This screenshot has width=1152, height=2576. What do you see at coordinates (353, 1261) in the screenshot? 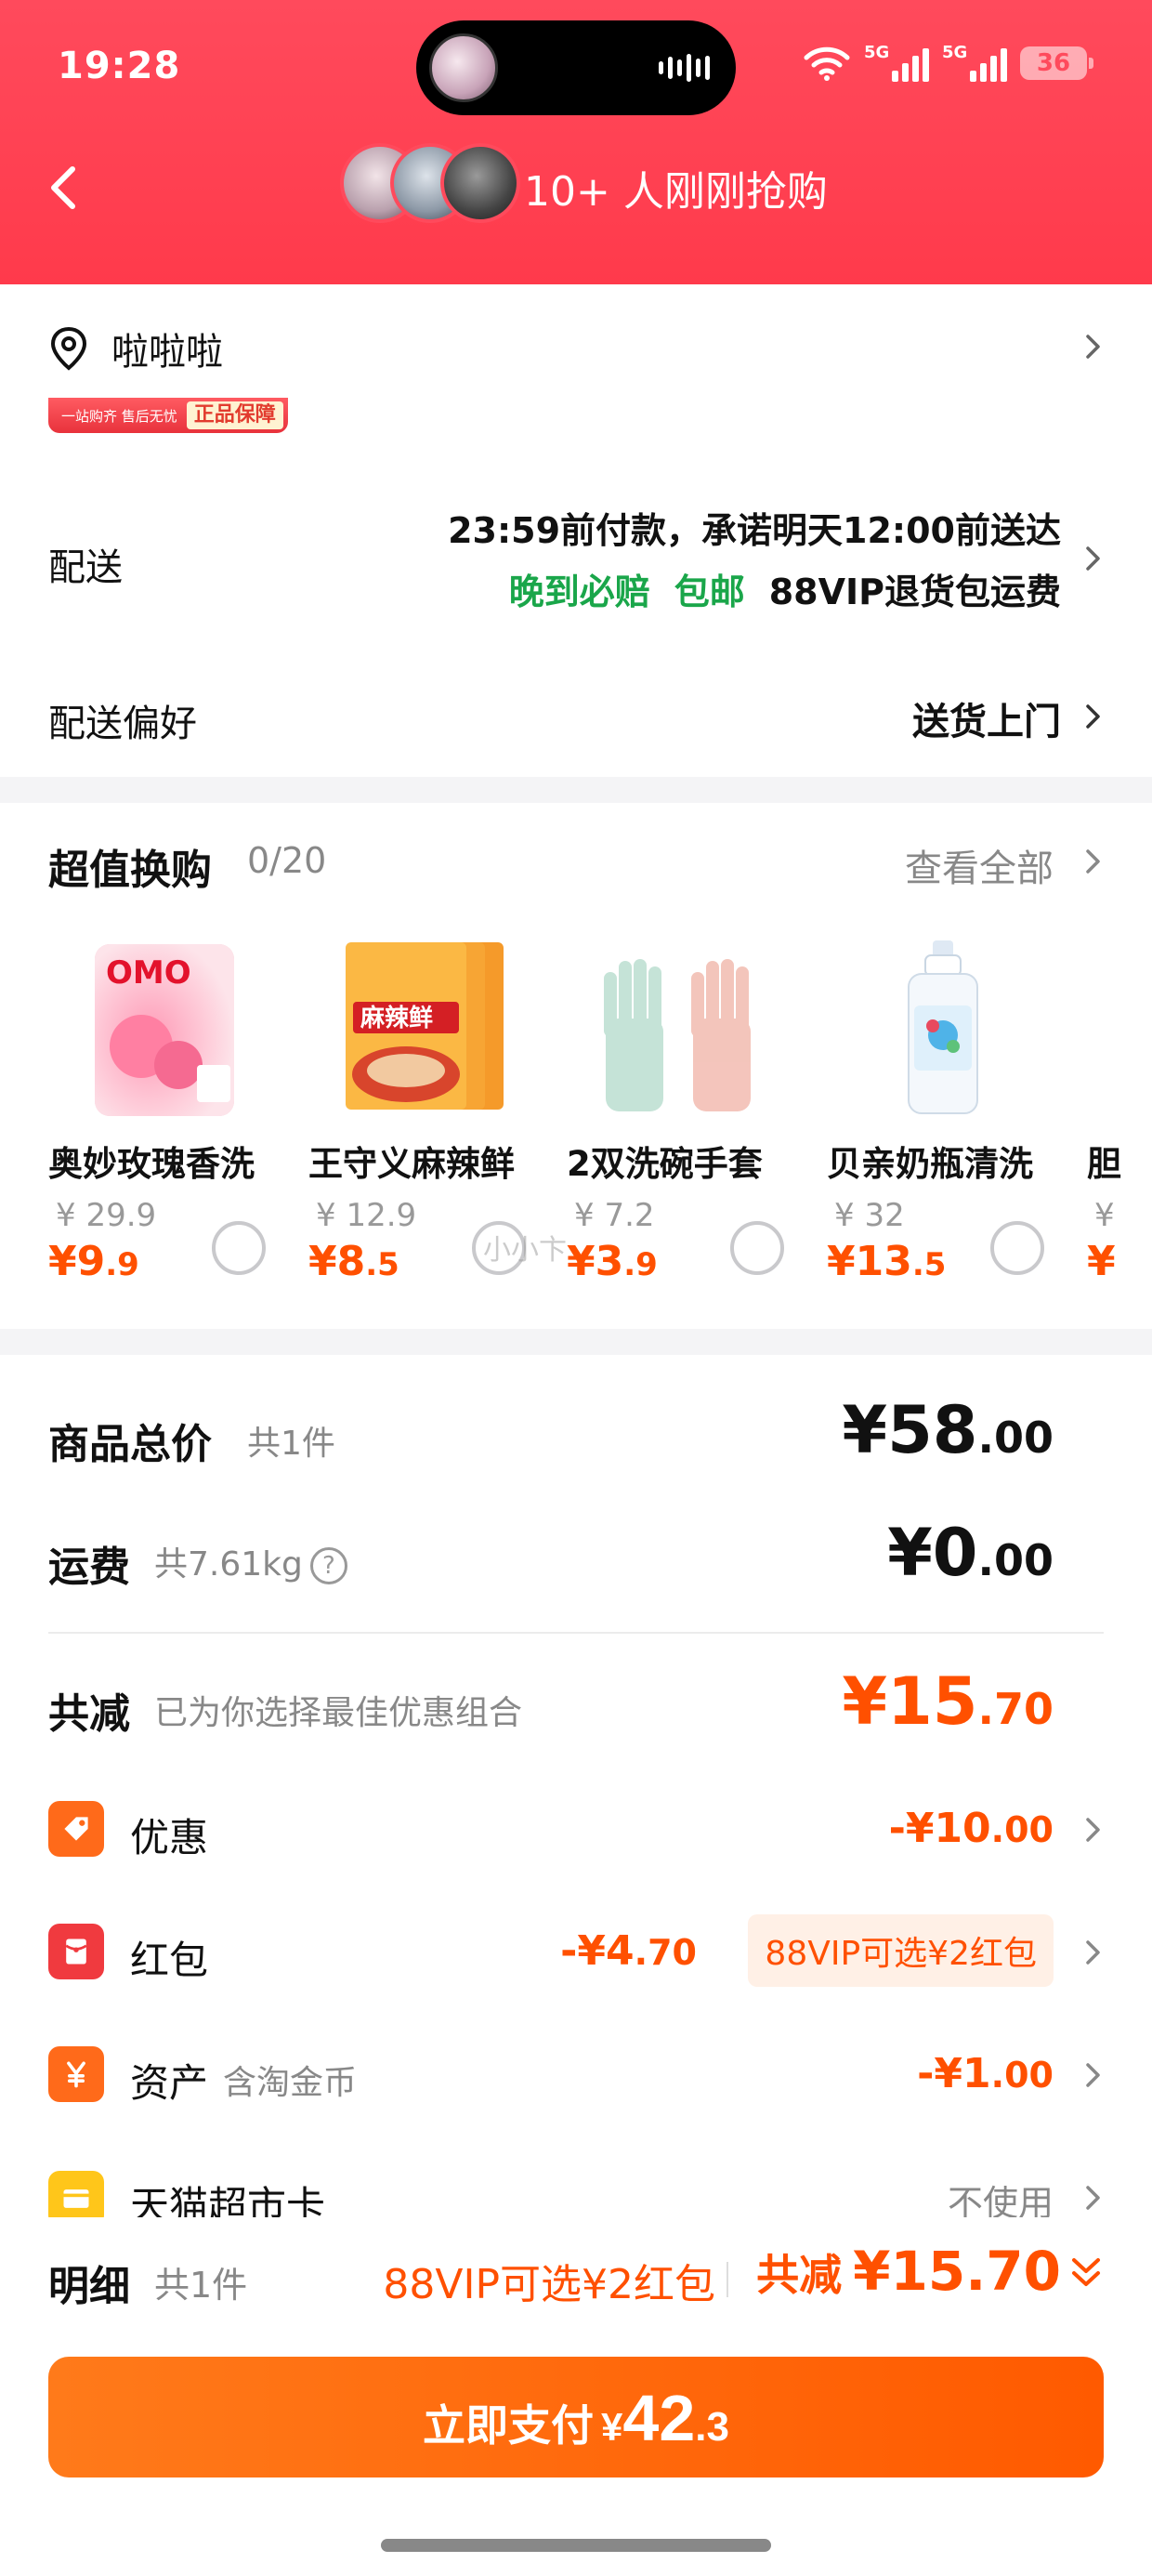
I see `product-swap-price: ¥8.5` at bounding box center [353, 1261].